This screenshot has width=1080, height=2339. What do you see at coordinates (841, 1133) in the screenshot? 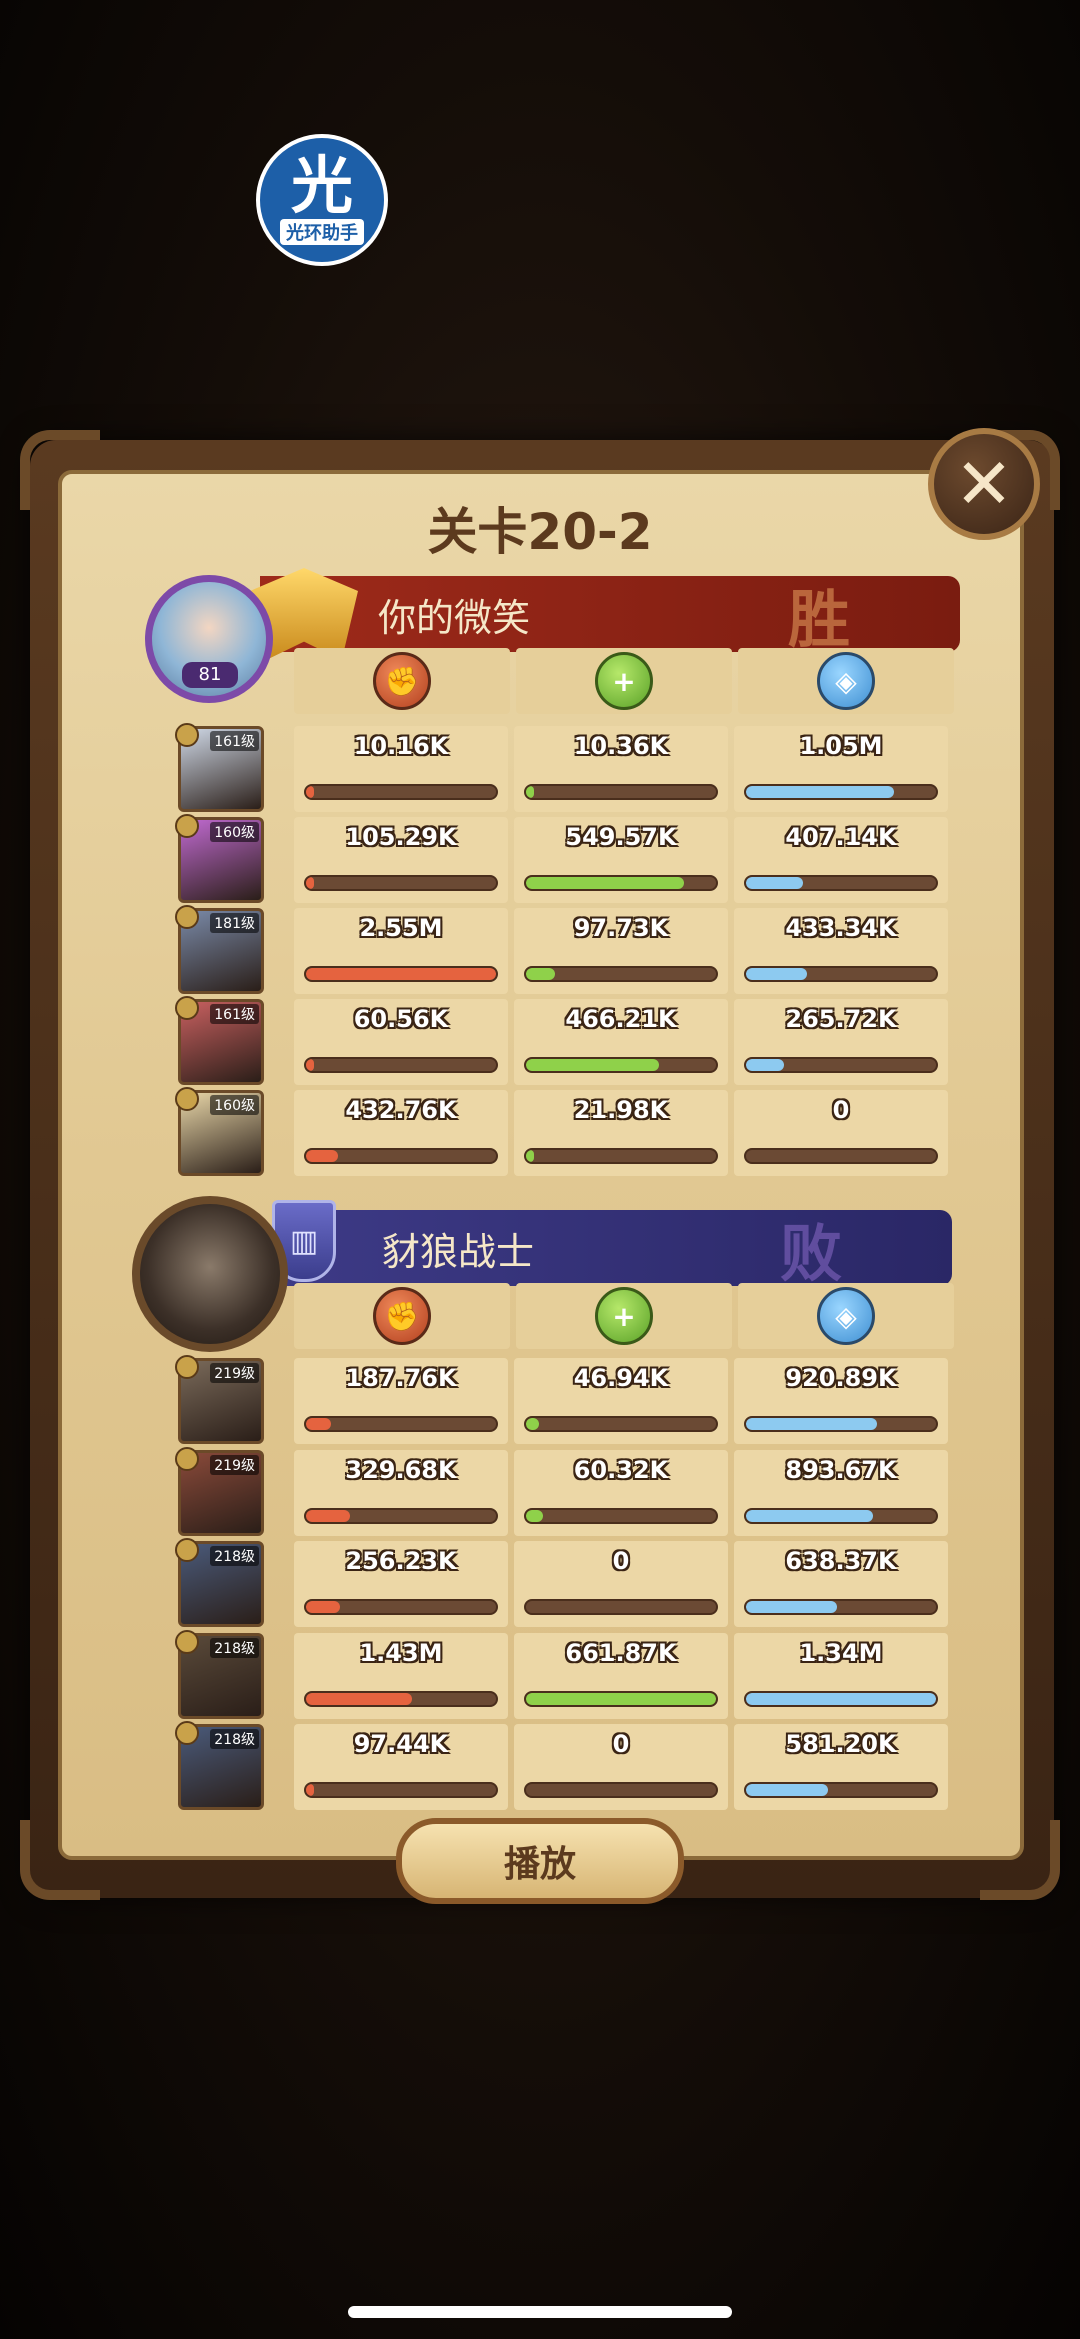
I see `defense-stat: 0` at bounding box center [841, 1133].